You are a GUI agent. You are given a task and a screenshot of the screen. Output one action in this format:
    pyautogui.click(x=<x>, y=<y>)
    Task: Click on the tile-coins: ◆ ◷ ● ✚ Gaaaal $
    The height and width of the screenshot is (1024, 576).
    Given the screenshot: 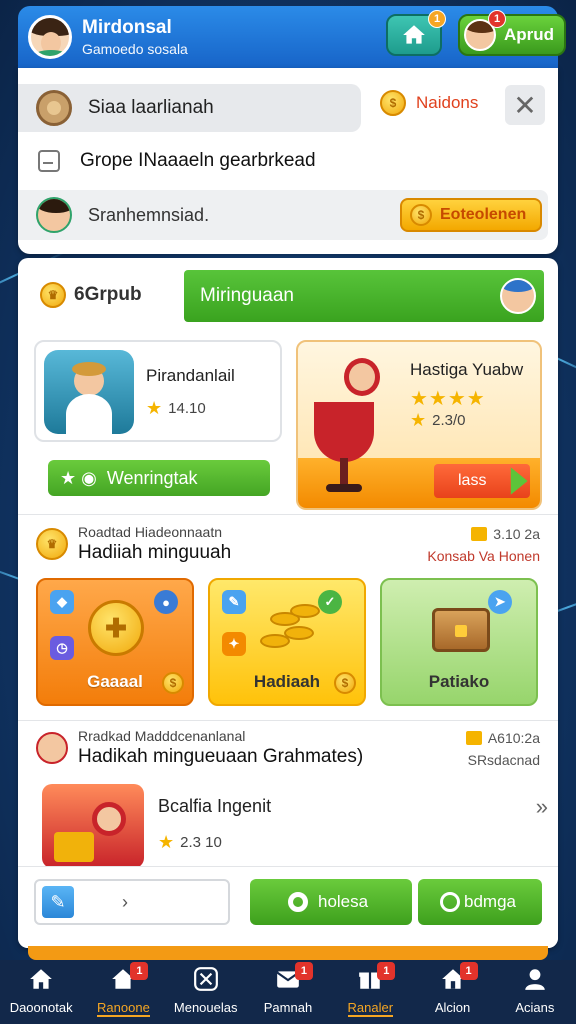 What is the action you would take?
    pyautogui.click(x=115, y=642)
    